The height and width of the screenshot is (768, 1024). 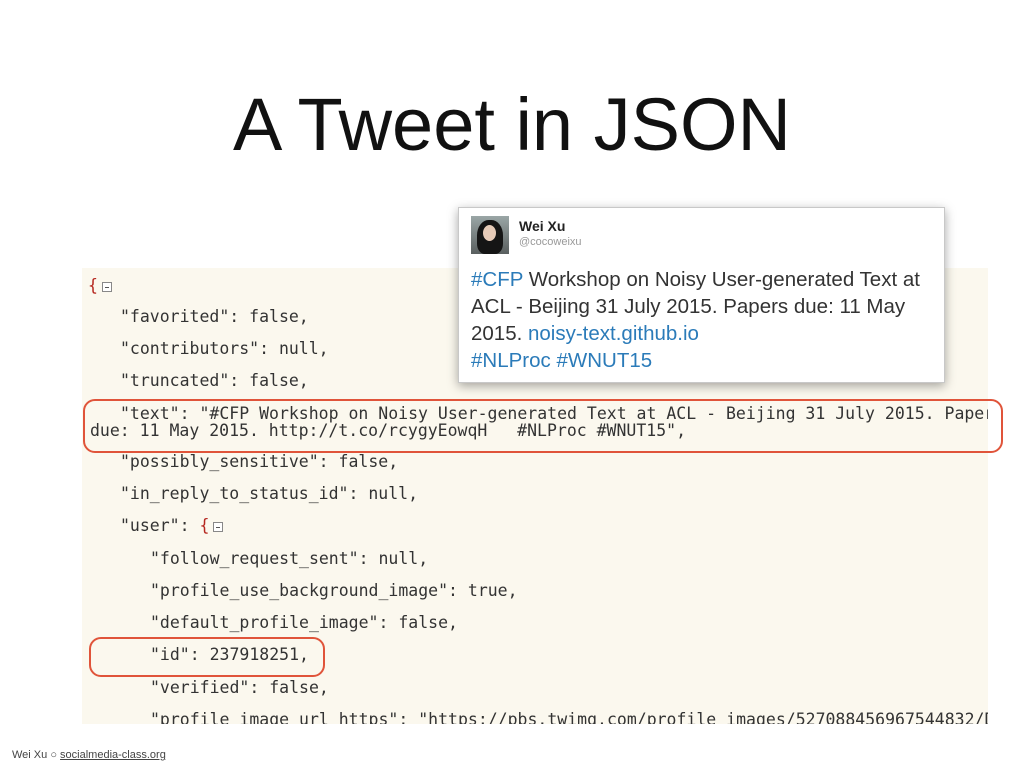 I want to click on json-line-profile-use-bg: "profile_use_background_image": true,, so click(x=334, y=590).